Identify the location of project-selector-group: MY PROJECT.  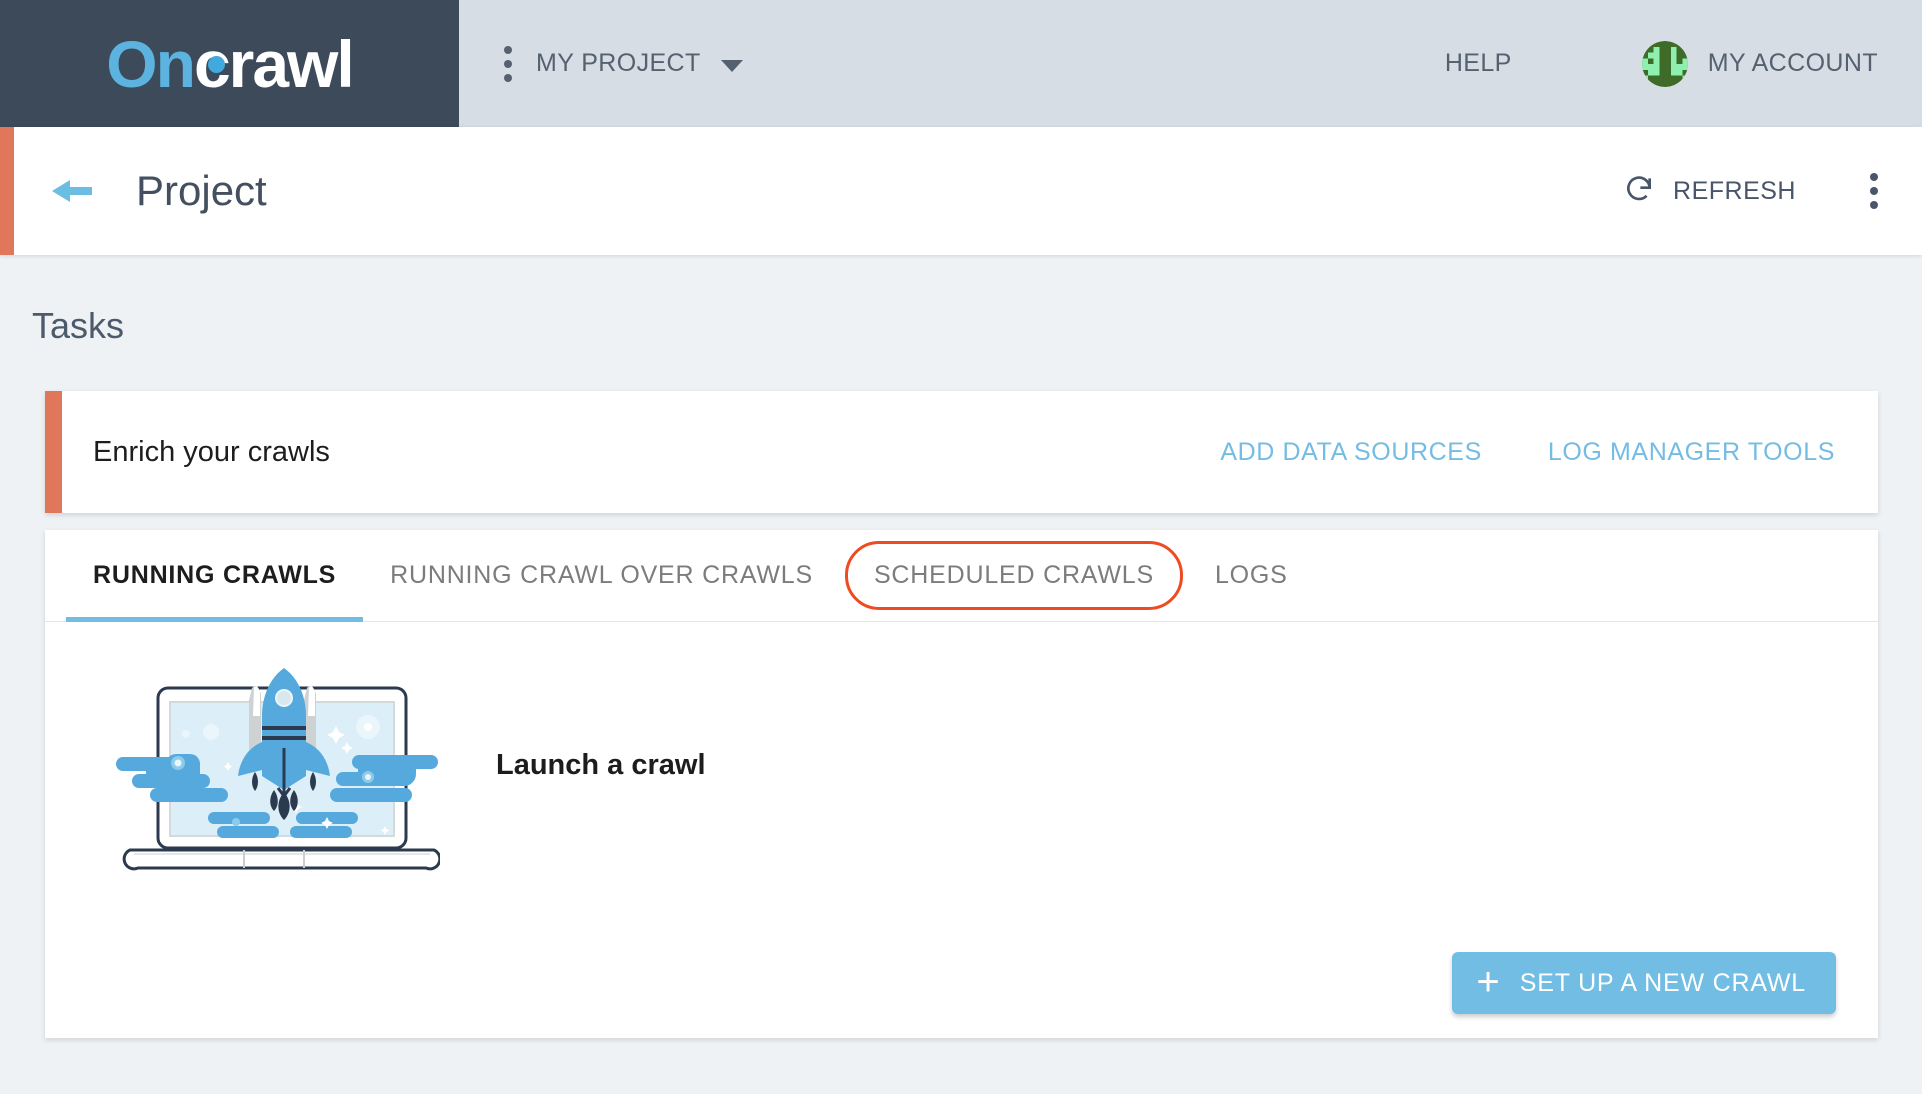
(952, 63).